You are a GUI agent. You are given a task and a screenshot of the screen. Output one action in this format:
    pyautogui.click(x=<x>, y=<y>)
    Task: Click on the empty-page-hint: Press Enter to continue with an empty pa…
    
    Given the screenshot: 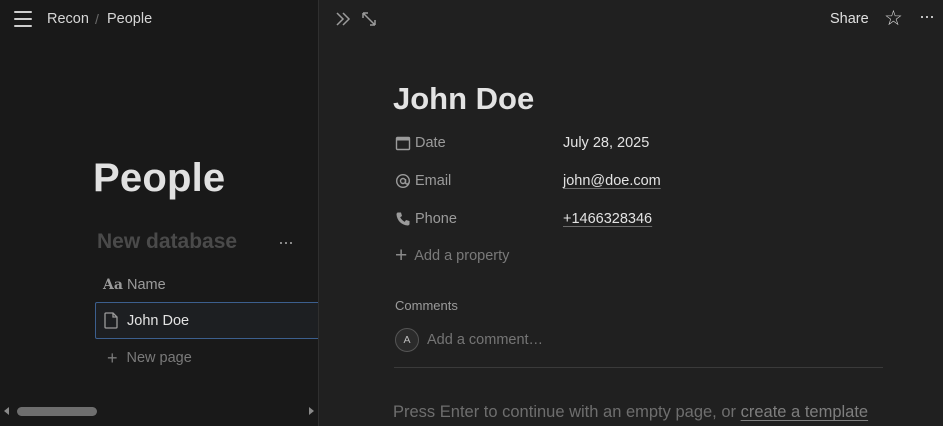 What is the action you would take?
    pyautogui.click(x=630, y=412)
    